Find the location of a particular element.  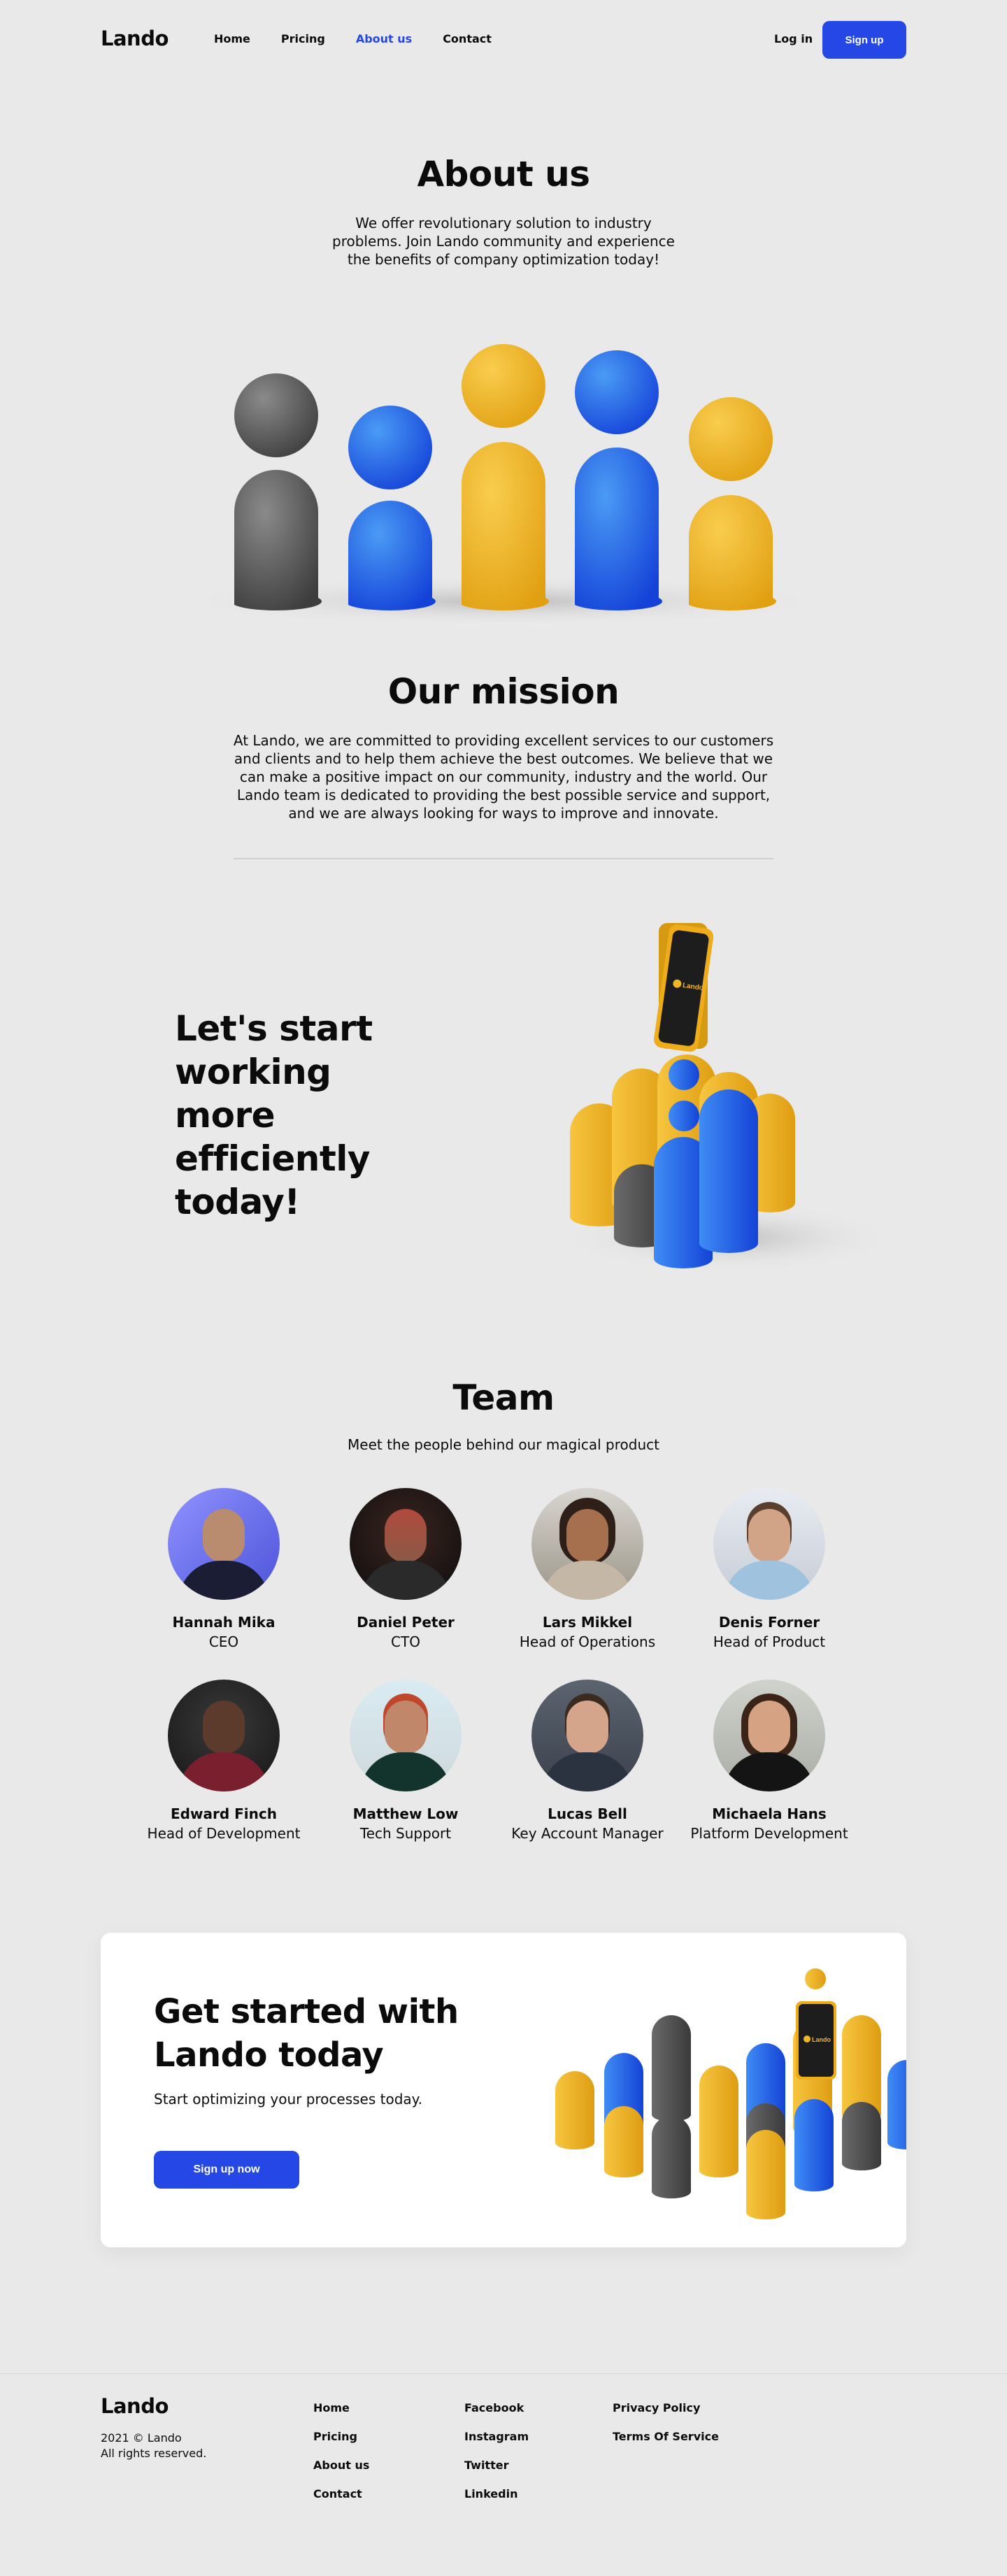

team-member: Denis Forner Head of Product is located at coordinates (769, 1569).